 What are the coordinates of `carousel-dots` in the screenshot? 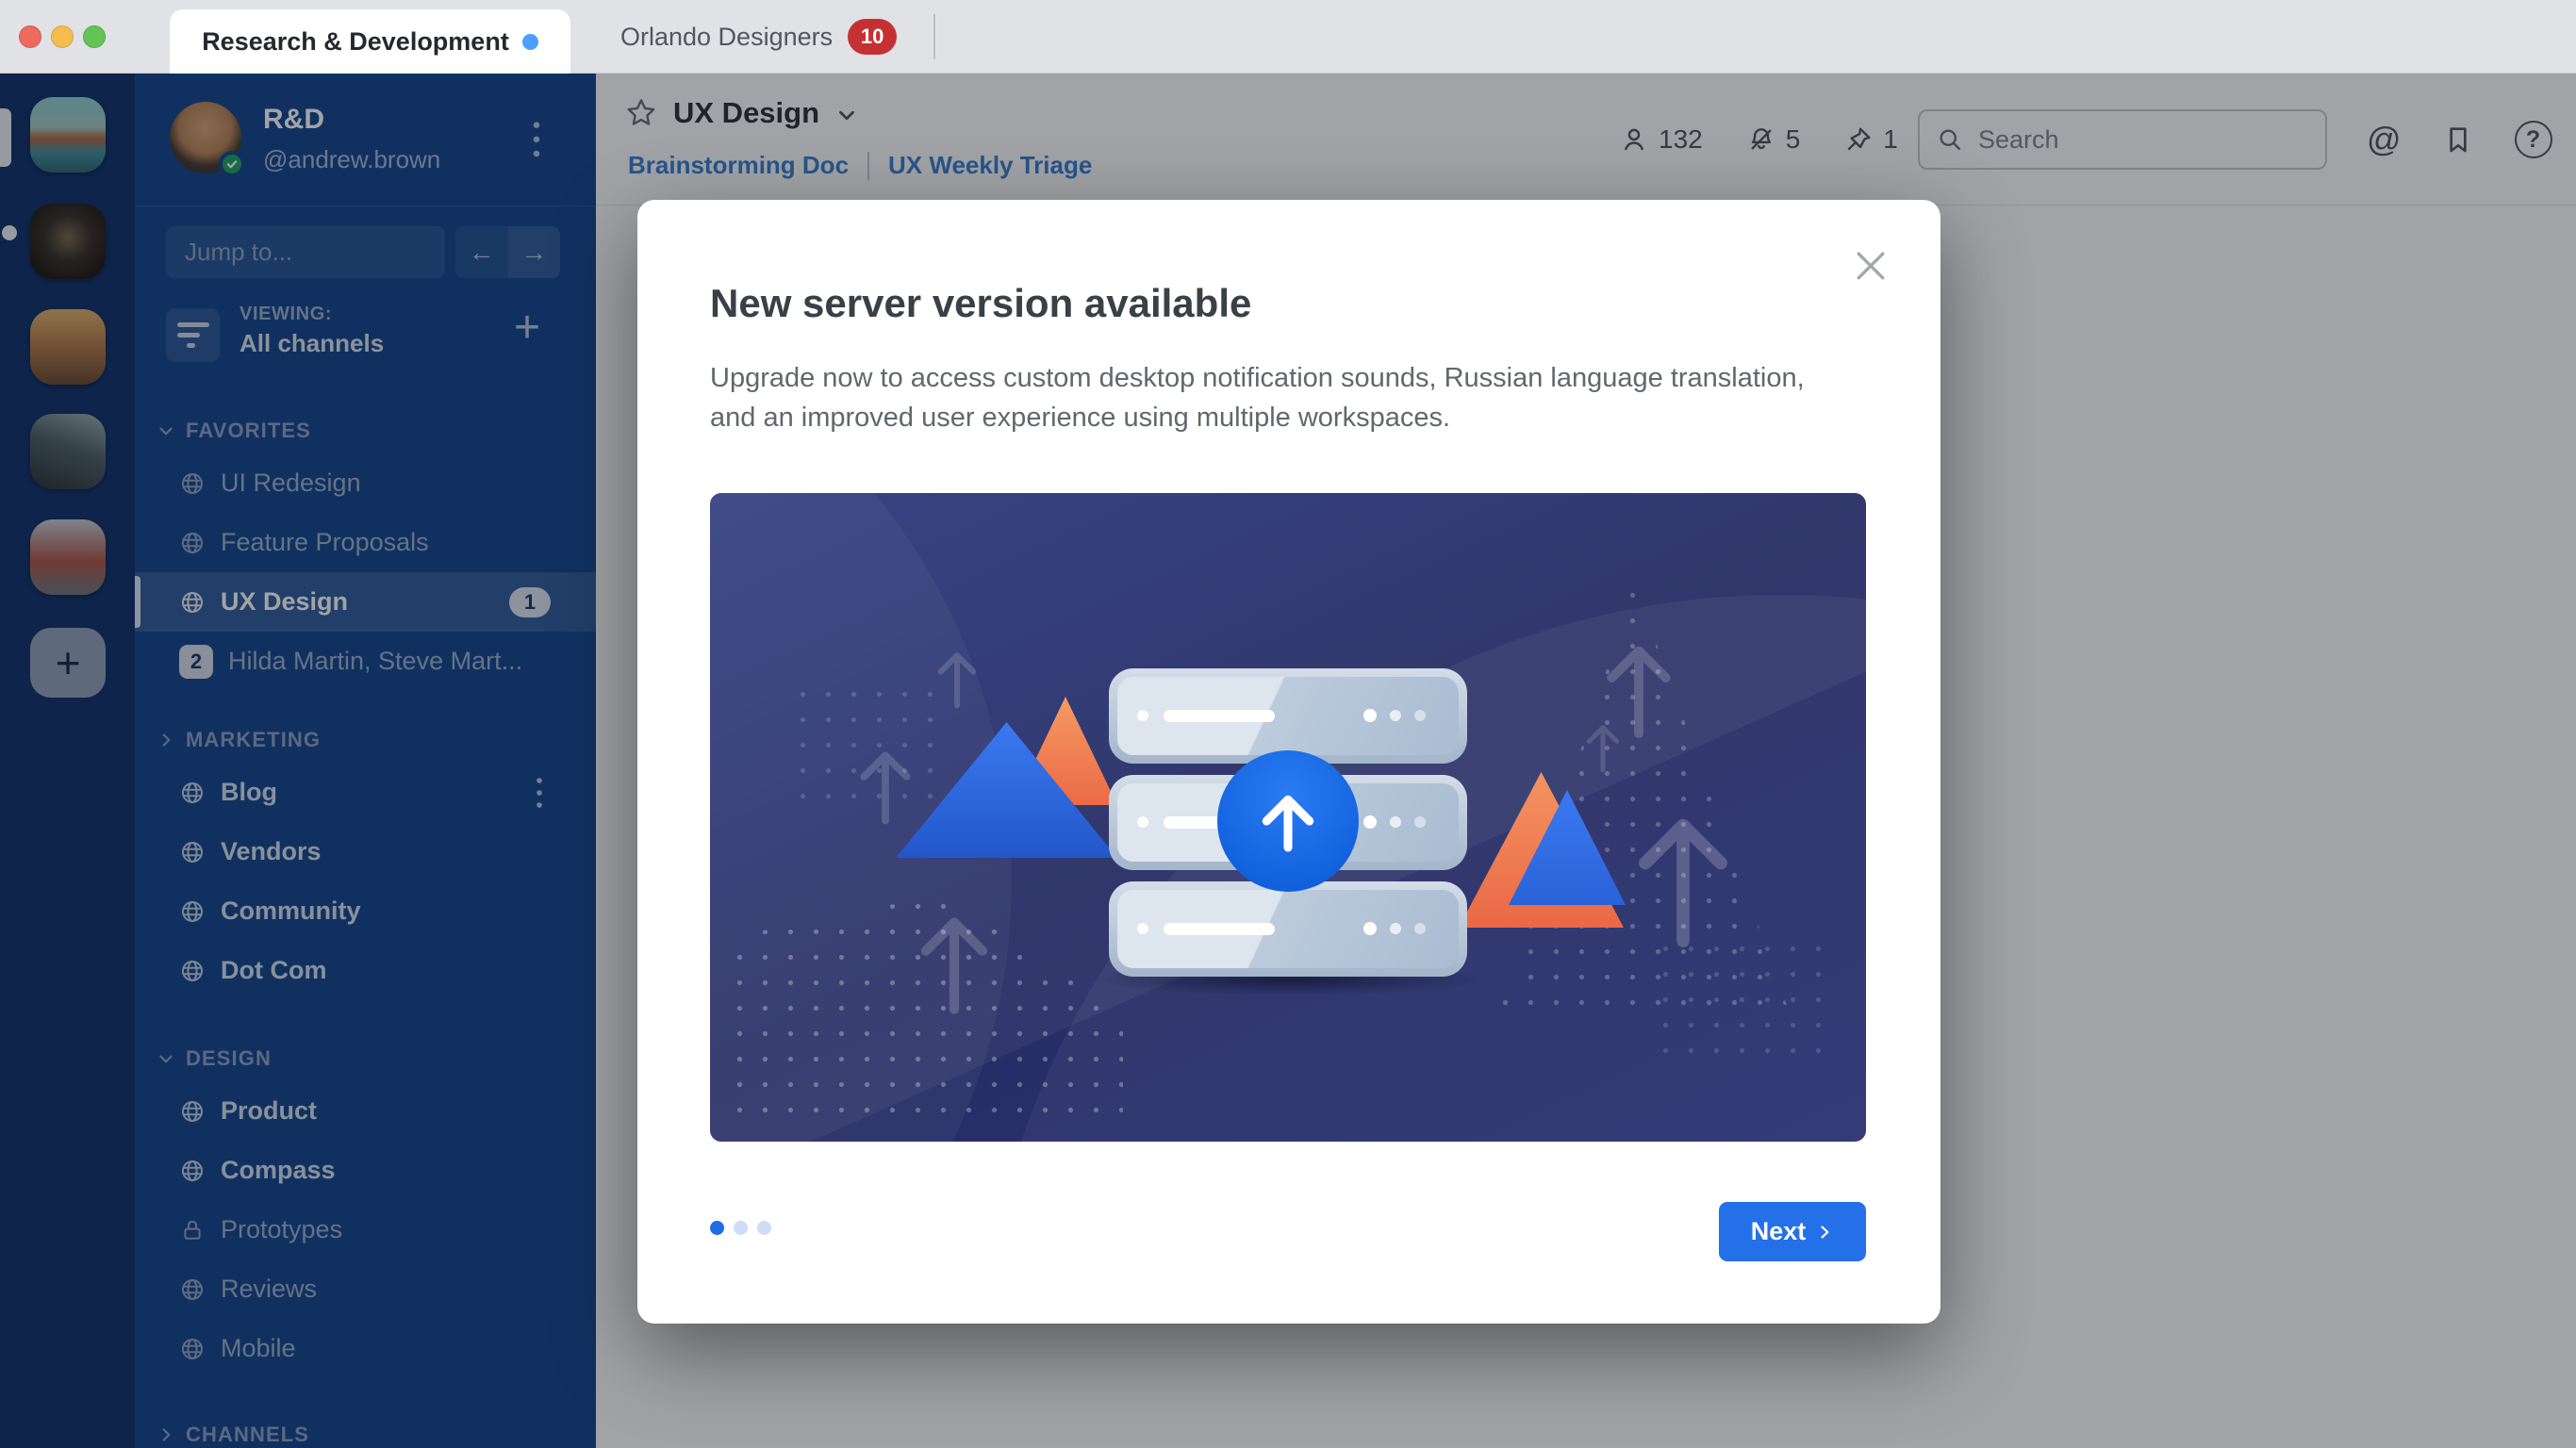 It's located at (740, 1228).